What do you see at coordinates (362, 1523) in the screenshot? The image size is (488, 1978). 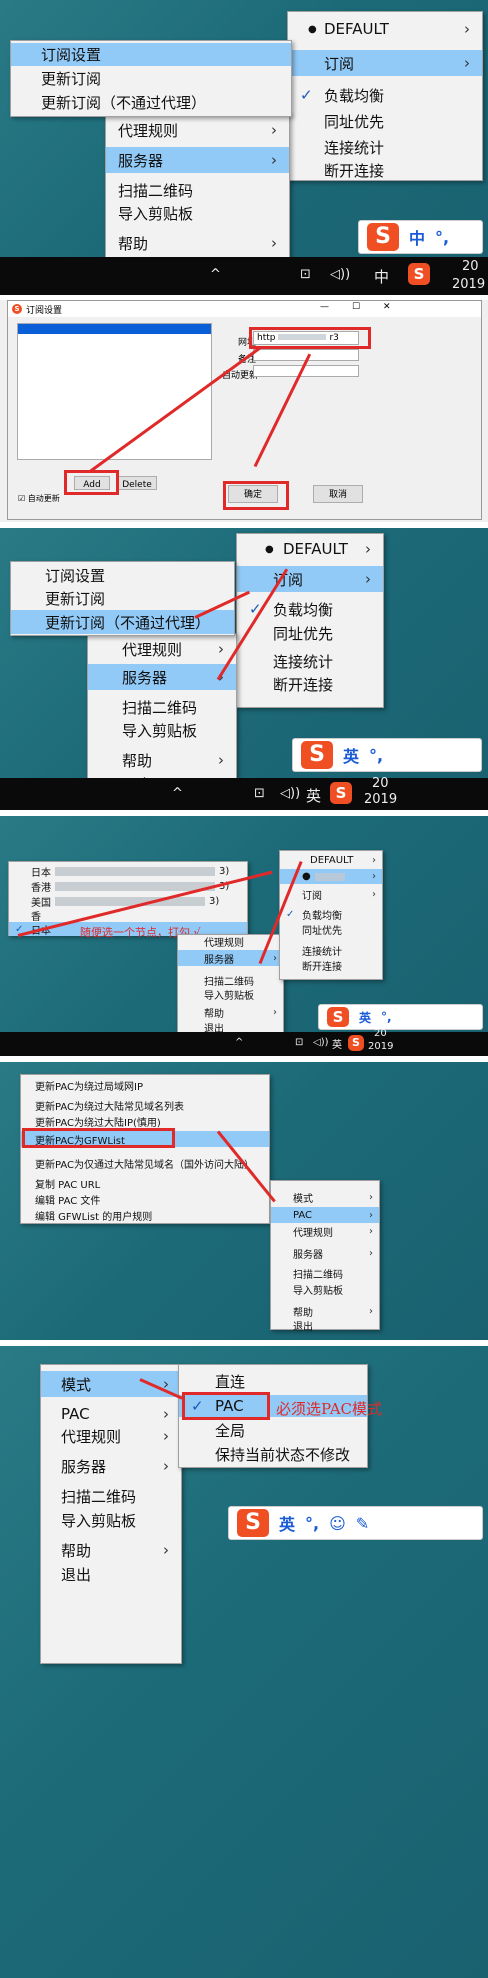 I see `pen-icon: ✎` at bounding box center [362, 1523].